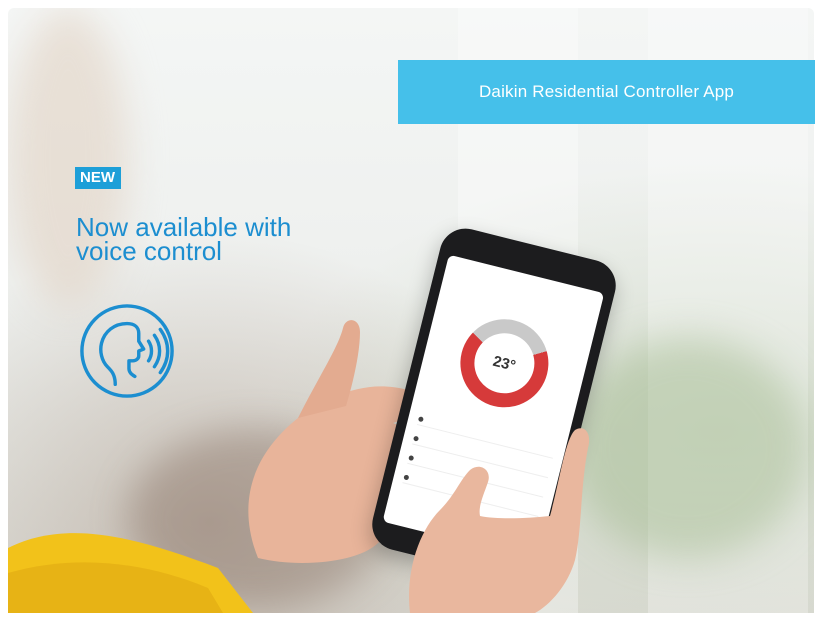 The image size is (822, 621). I want to click on app-title-banner: Daikin Residential Controller App, so click(606, 92).